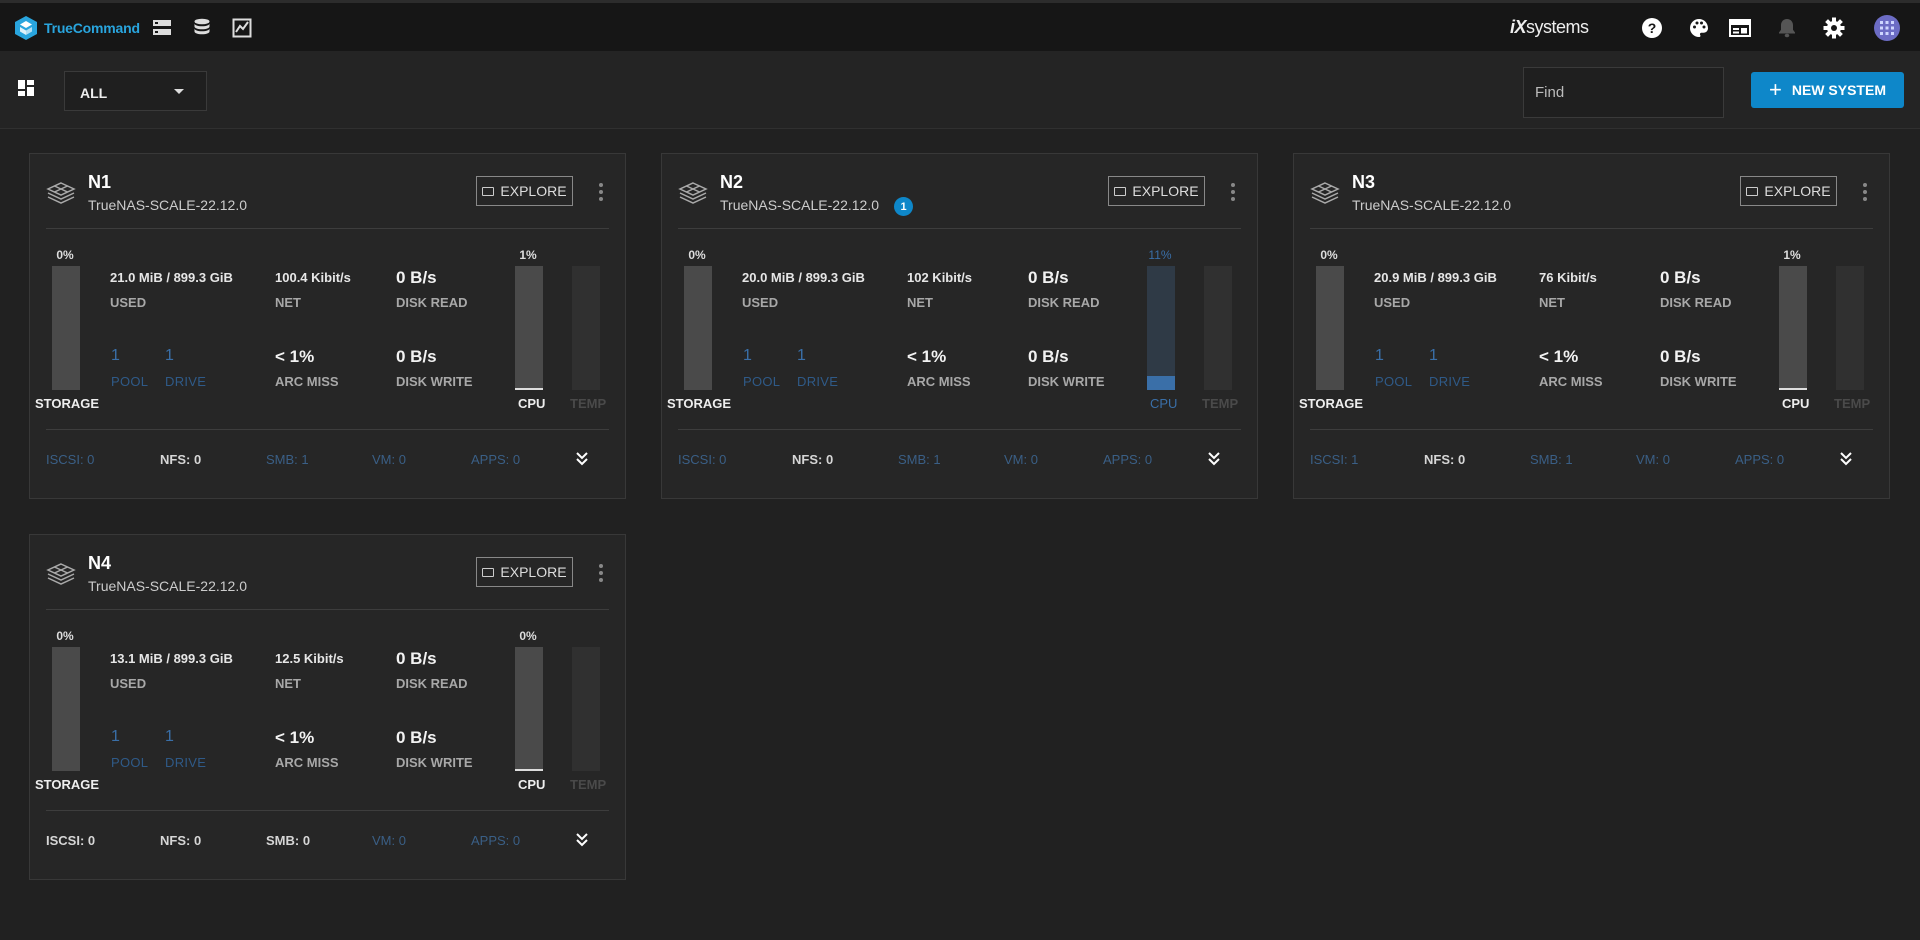  Describe the element at coordinates (77, 28) in the screenshot. I see `truecommand-logo: TrueCommand` at that location.